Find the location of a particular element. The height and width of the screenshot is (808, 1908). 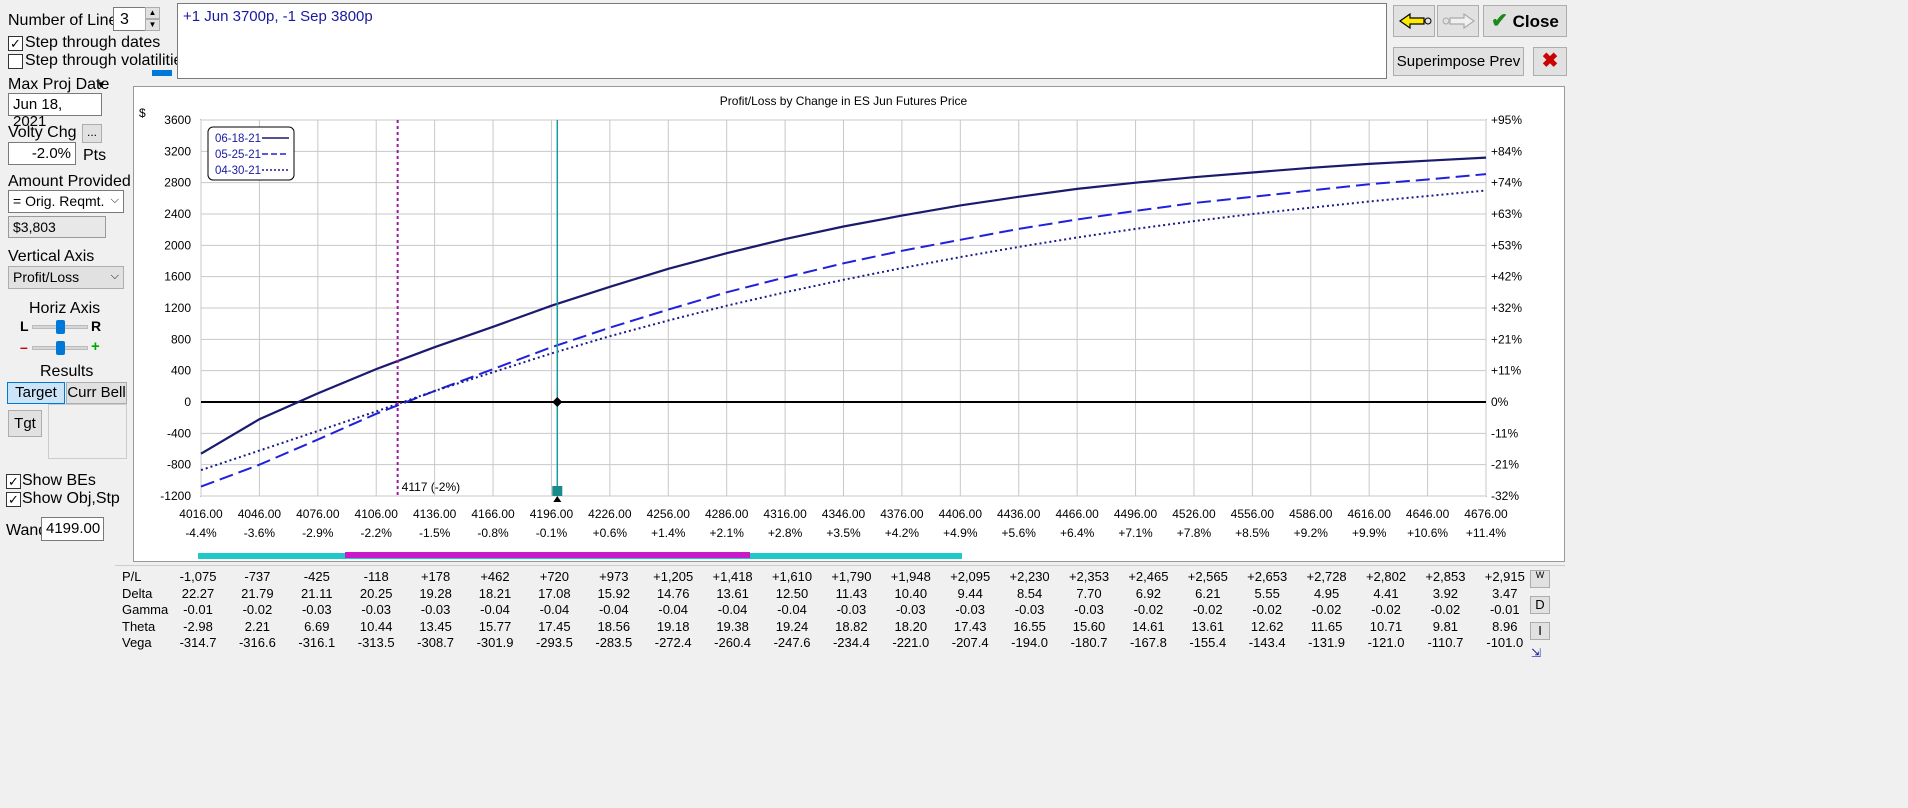

x-tick-label: 4016.00 is located at coordinates (201, 514).